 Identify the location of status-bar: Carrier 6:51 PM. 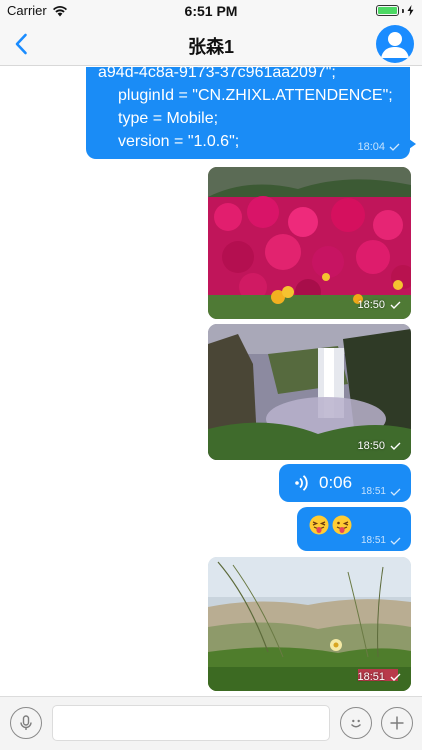
(211, 11).